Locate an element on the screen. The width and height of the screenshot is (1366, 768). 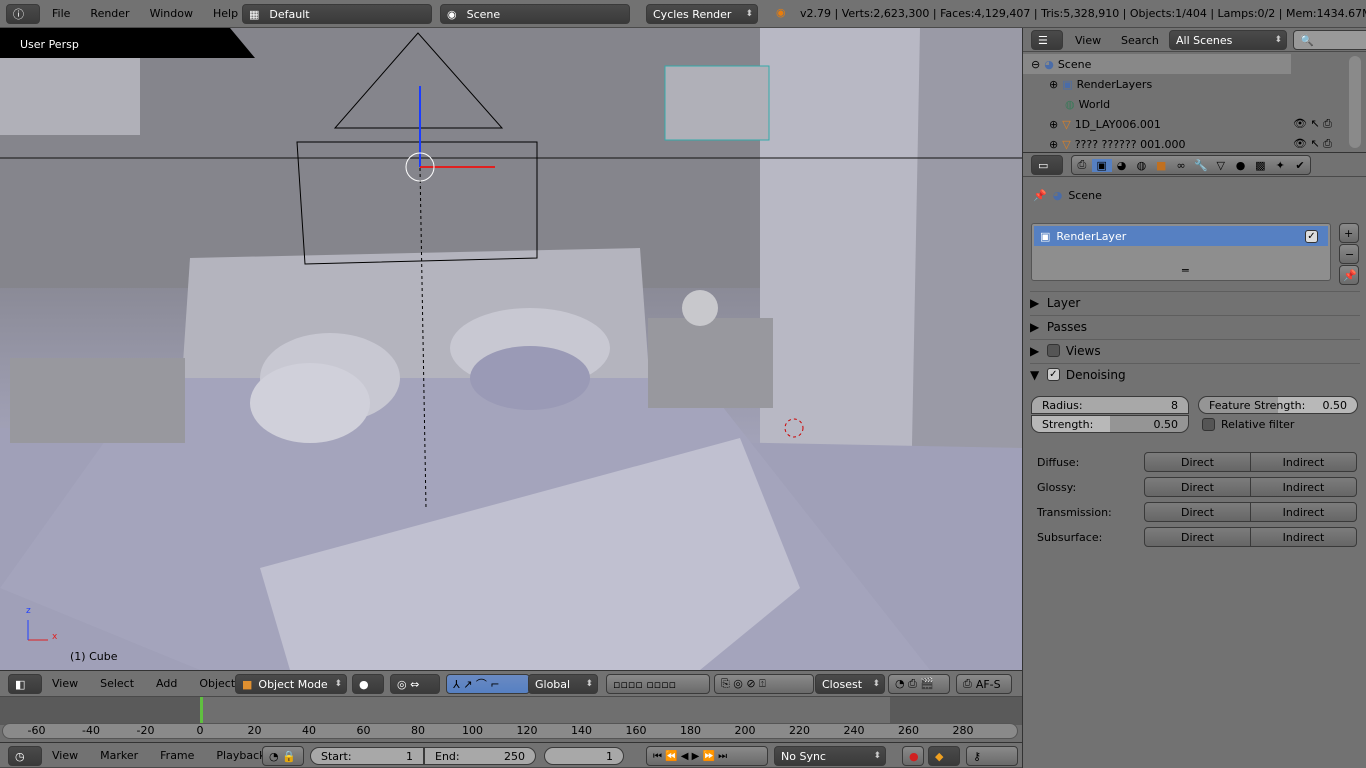
menu-file: File is located at coordinates (61, 13).